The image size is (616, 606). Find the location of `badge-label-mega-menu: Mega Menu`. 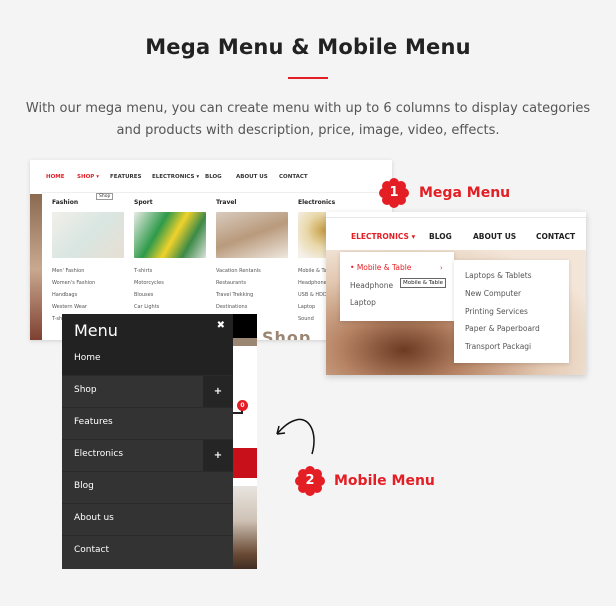

badge-label-mega-menu: Mega Menu is located at coordinates (465, 193).